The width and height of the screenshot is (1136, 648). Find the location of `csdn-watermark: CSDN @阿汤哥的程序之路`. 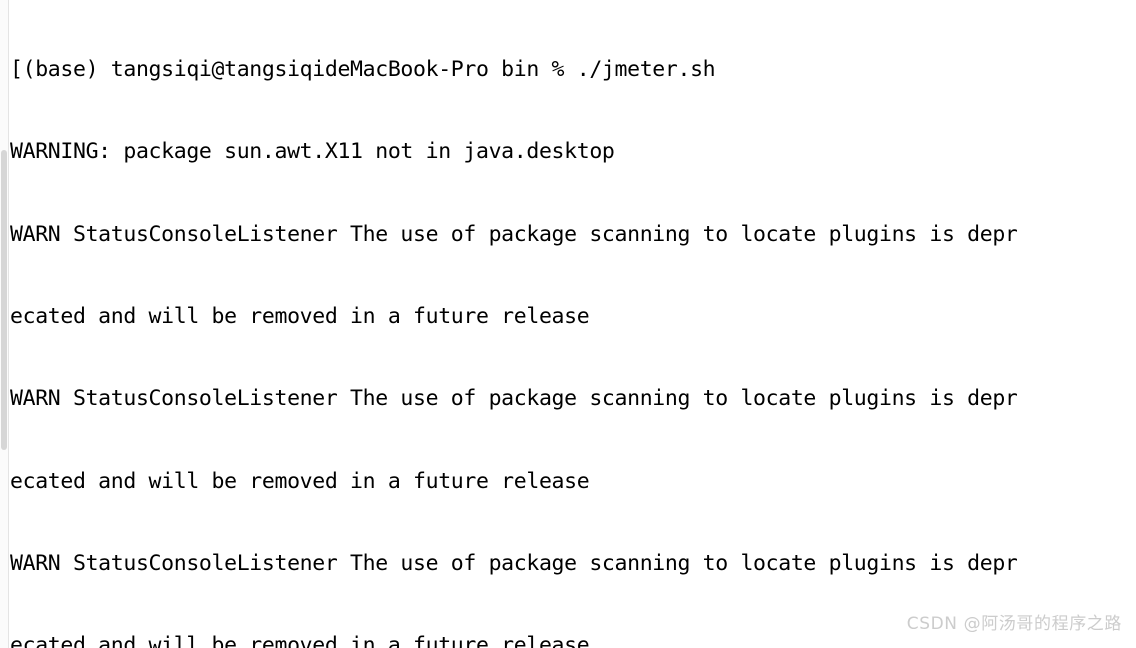

csdn-watermark: CSDN @阿汤哥的程序之路 is located at coordinates (1014, 624).